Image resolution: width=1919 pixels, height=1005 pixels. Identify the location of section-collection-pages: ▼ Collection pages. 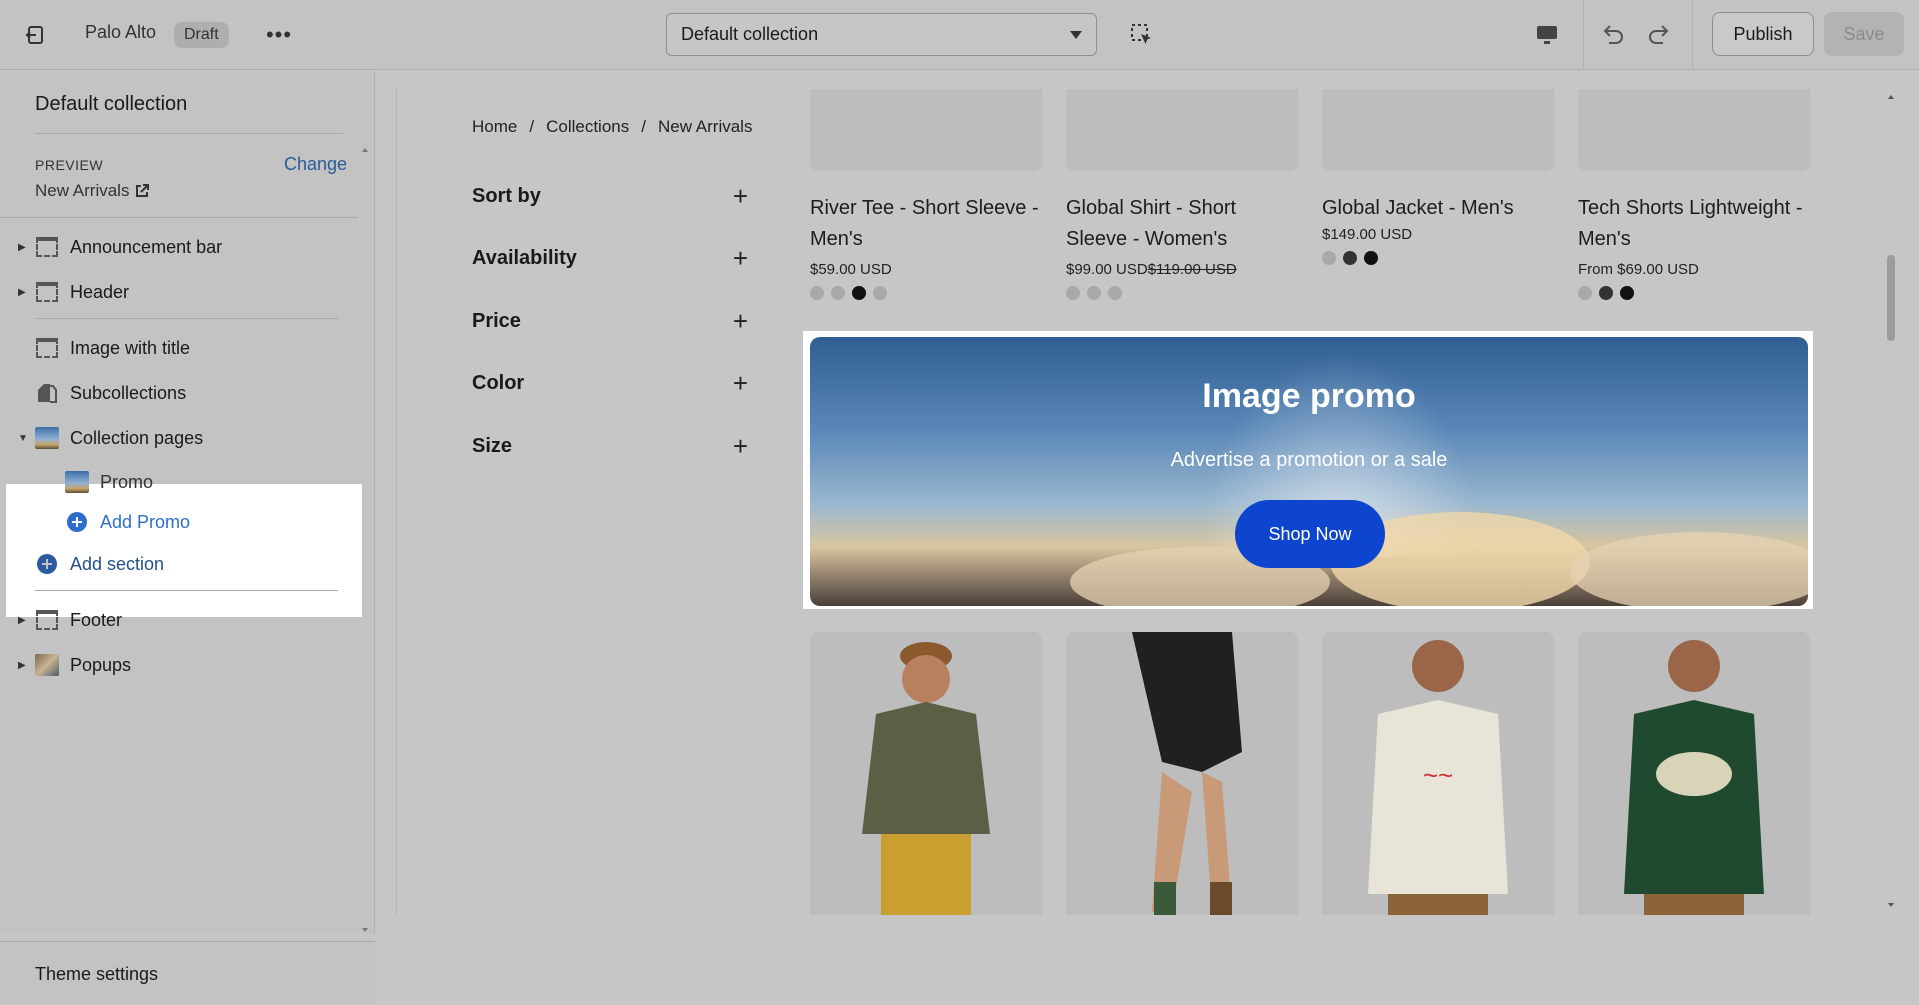
(181, 438).